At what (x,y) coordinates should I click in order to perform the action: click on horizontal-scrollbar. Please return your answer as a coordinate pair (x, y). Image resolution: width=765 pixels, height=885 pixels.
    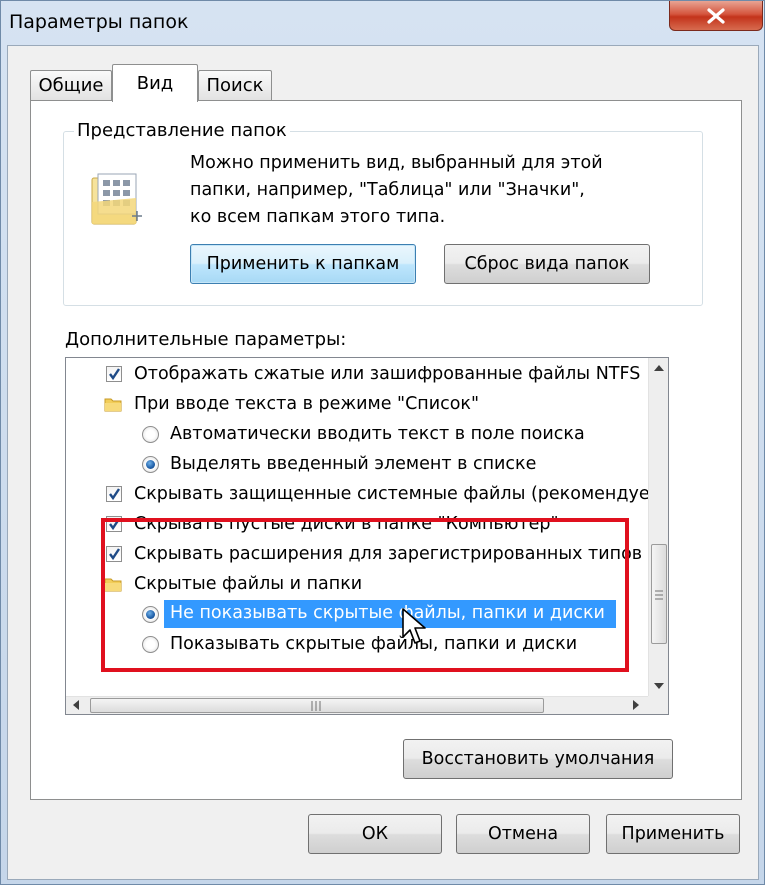
    Looking at the image, I should click on (357, 705).